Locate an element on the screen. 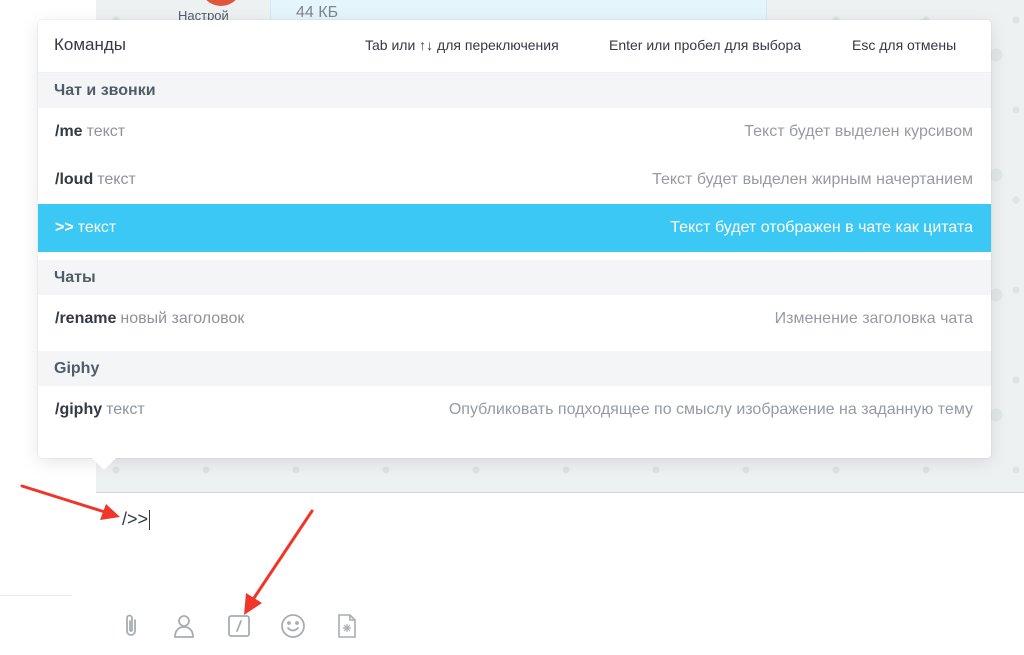 This screenshot has width=1024, height=655. paperclip-icon is located at coordinates (131, 626).